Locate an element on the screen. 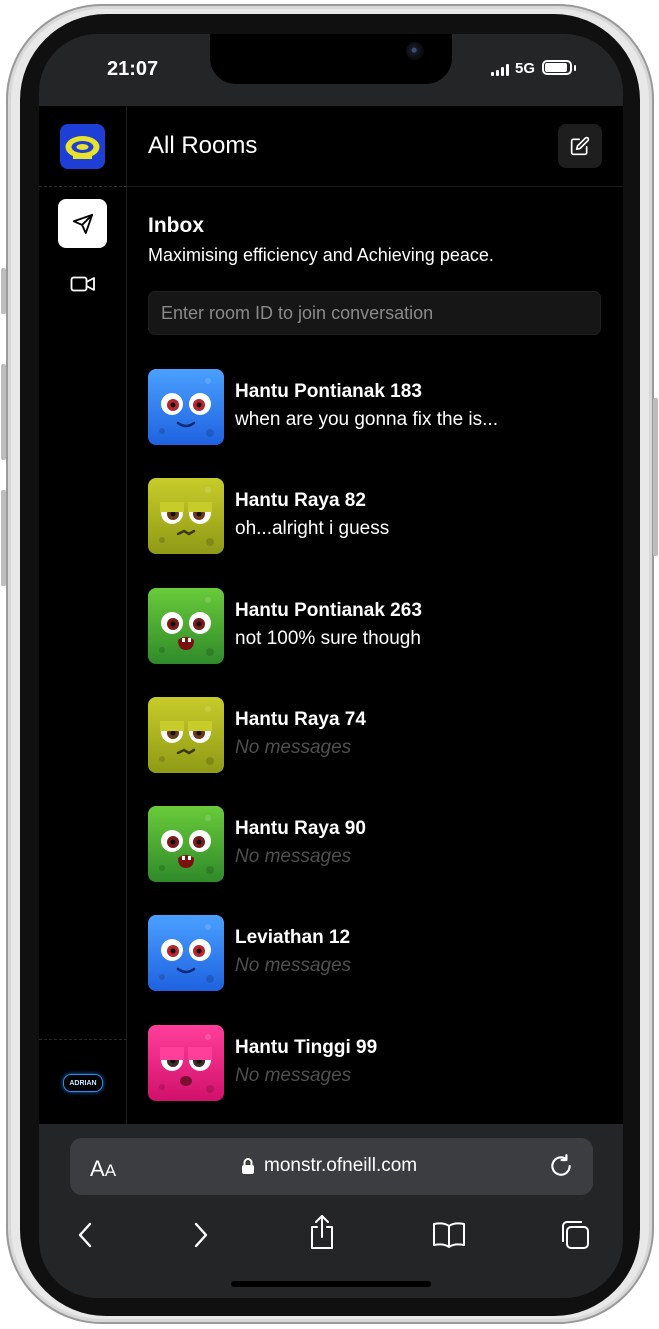  bookmarks-button is located at coordinates (449, 1235).